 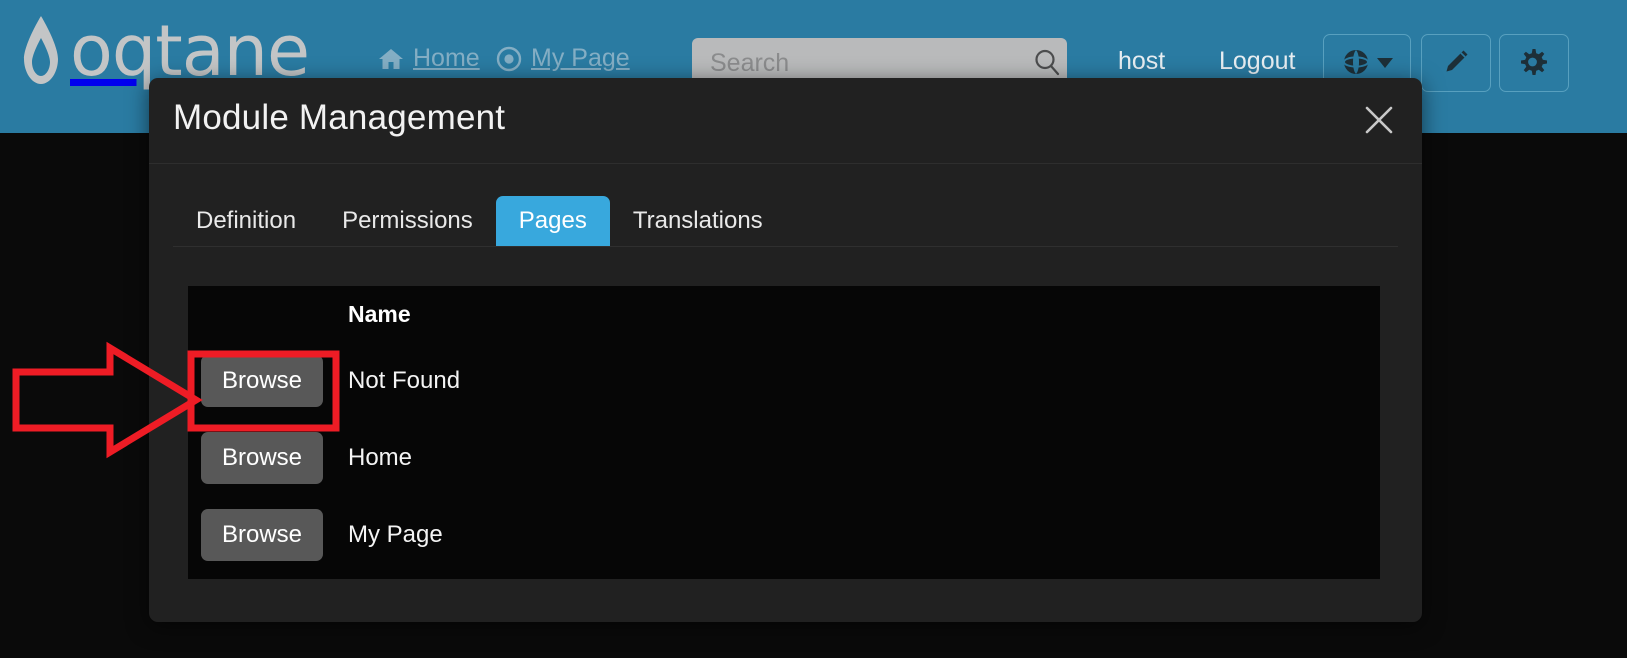 I want to click on table-cell-name: Home, so click(x=380, y=457).